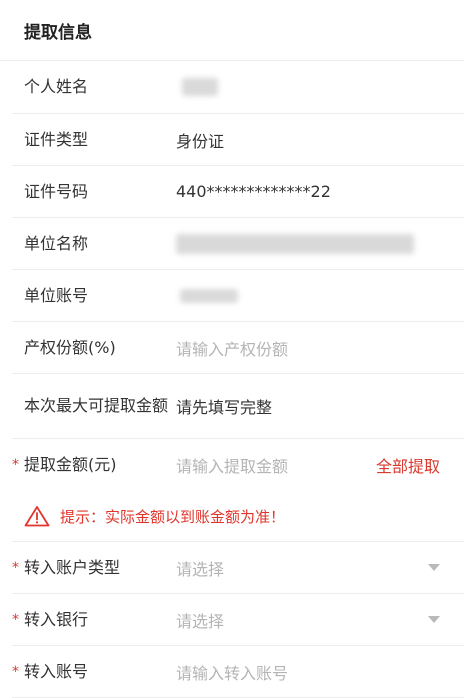 The height and width of the screenshot is (698, 464). I want to click on row-account-number: * 转入账号 请输入转入账号, so click(238, 672).